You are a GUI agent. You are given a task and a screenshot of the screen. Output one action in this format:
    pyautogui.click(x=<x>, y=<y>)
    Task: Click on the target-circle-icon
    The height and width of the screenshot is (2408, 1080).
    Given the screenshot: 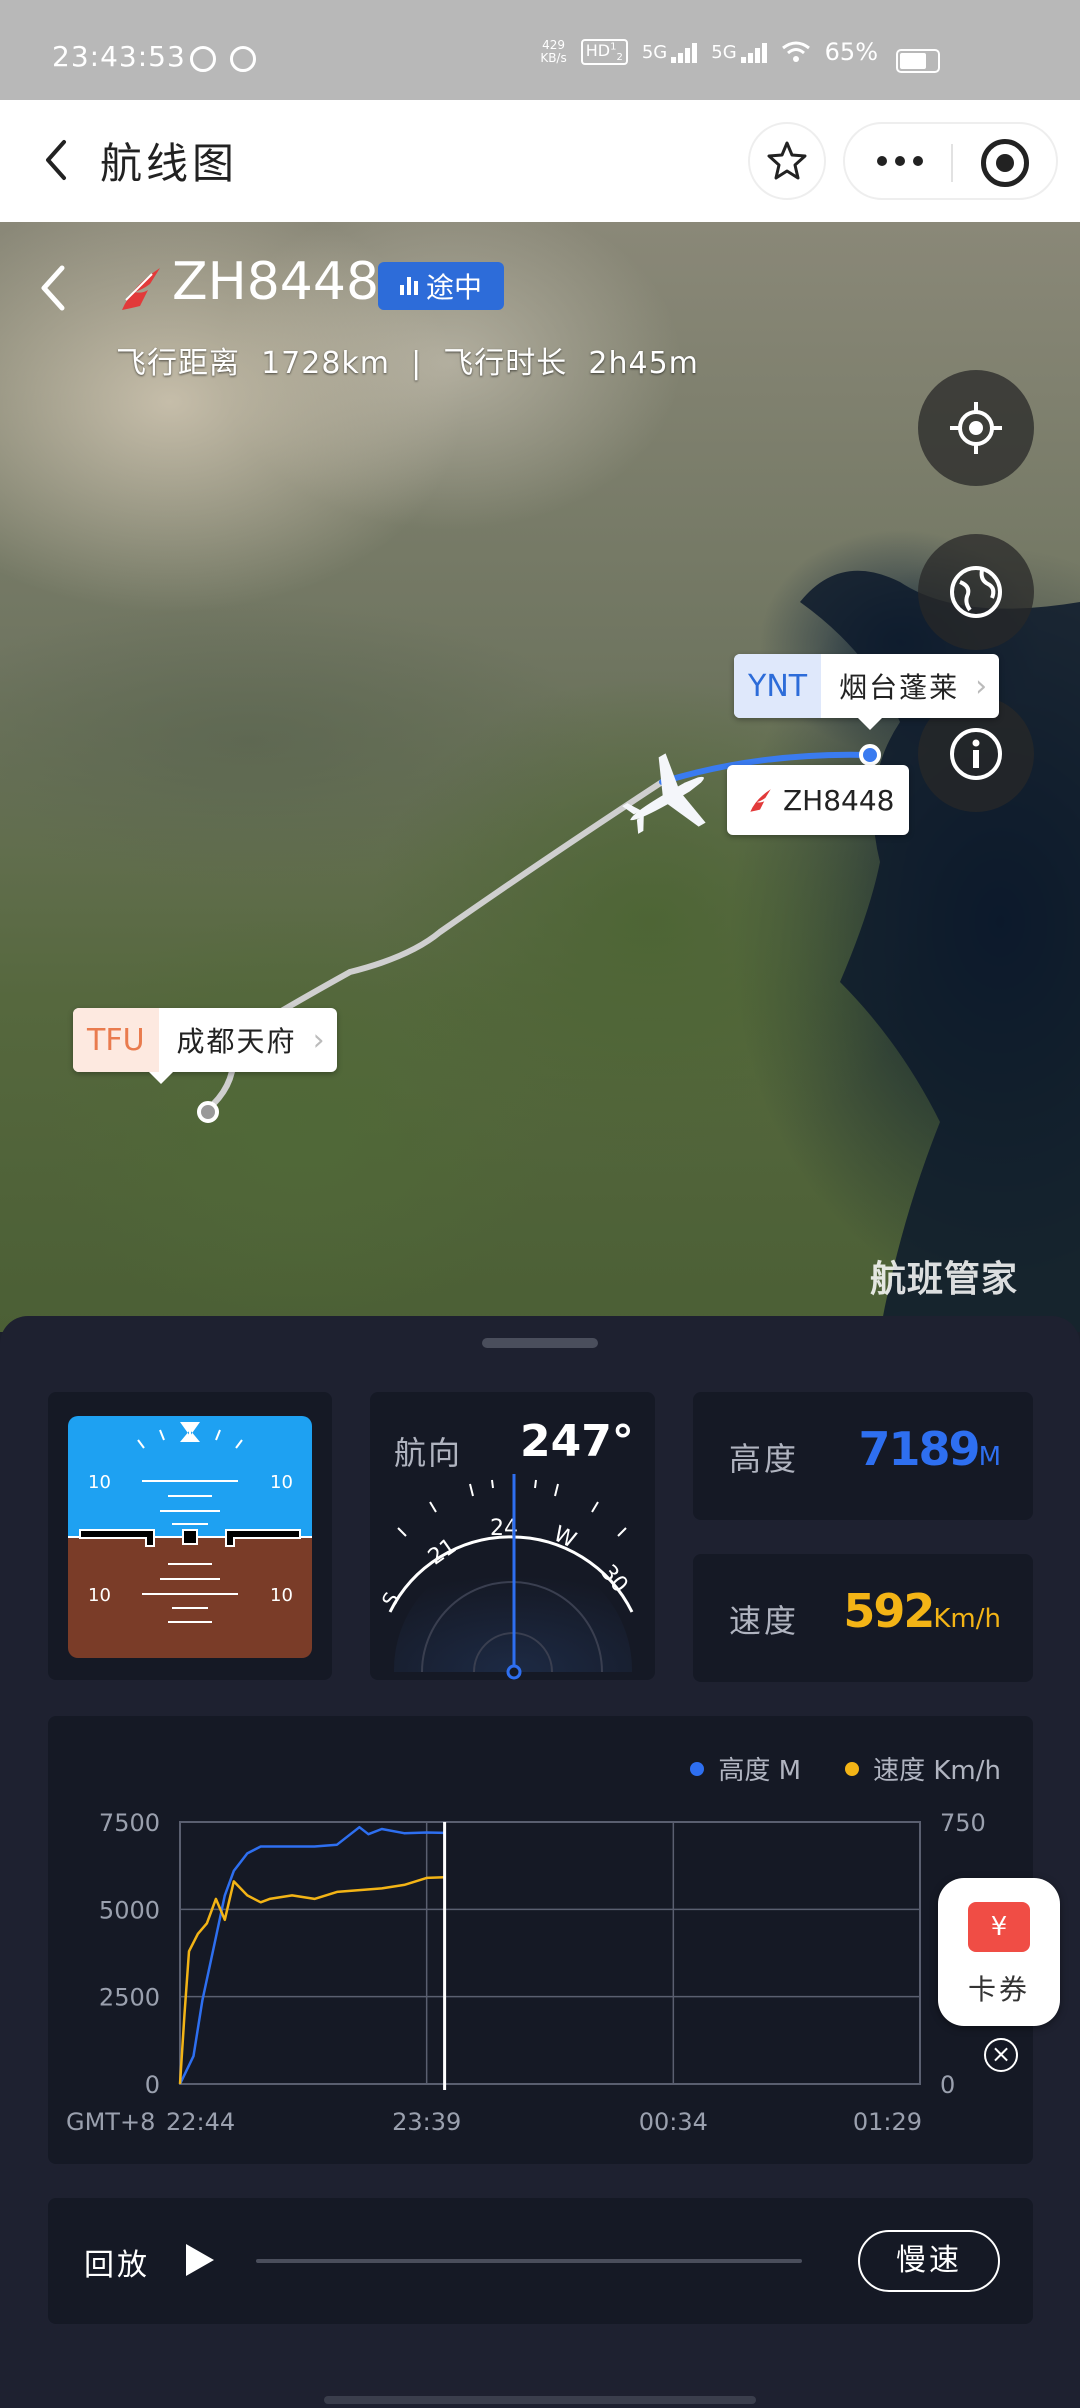 What is the action you would take?
    pyautogui.click(x=1005, y=163)
    